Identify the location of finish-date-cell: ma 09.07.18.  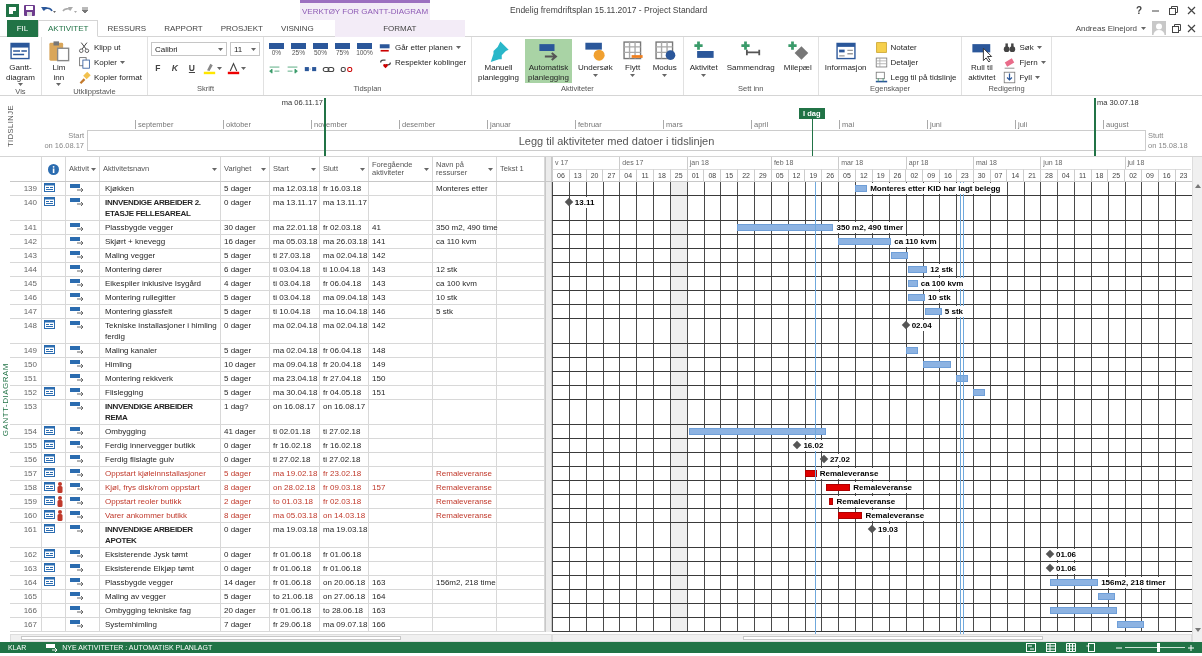
(344, 625).